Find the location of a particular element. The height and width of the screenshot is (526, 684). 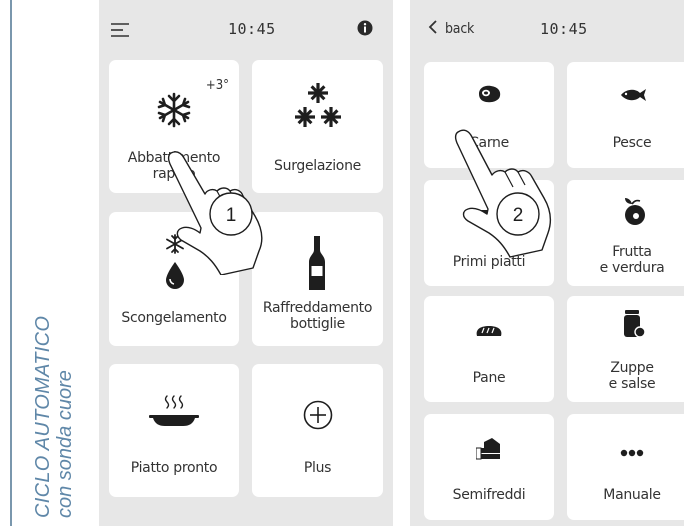

triple-snowflake-icon is located at coordinates (318, 108).